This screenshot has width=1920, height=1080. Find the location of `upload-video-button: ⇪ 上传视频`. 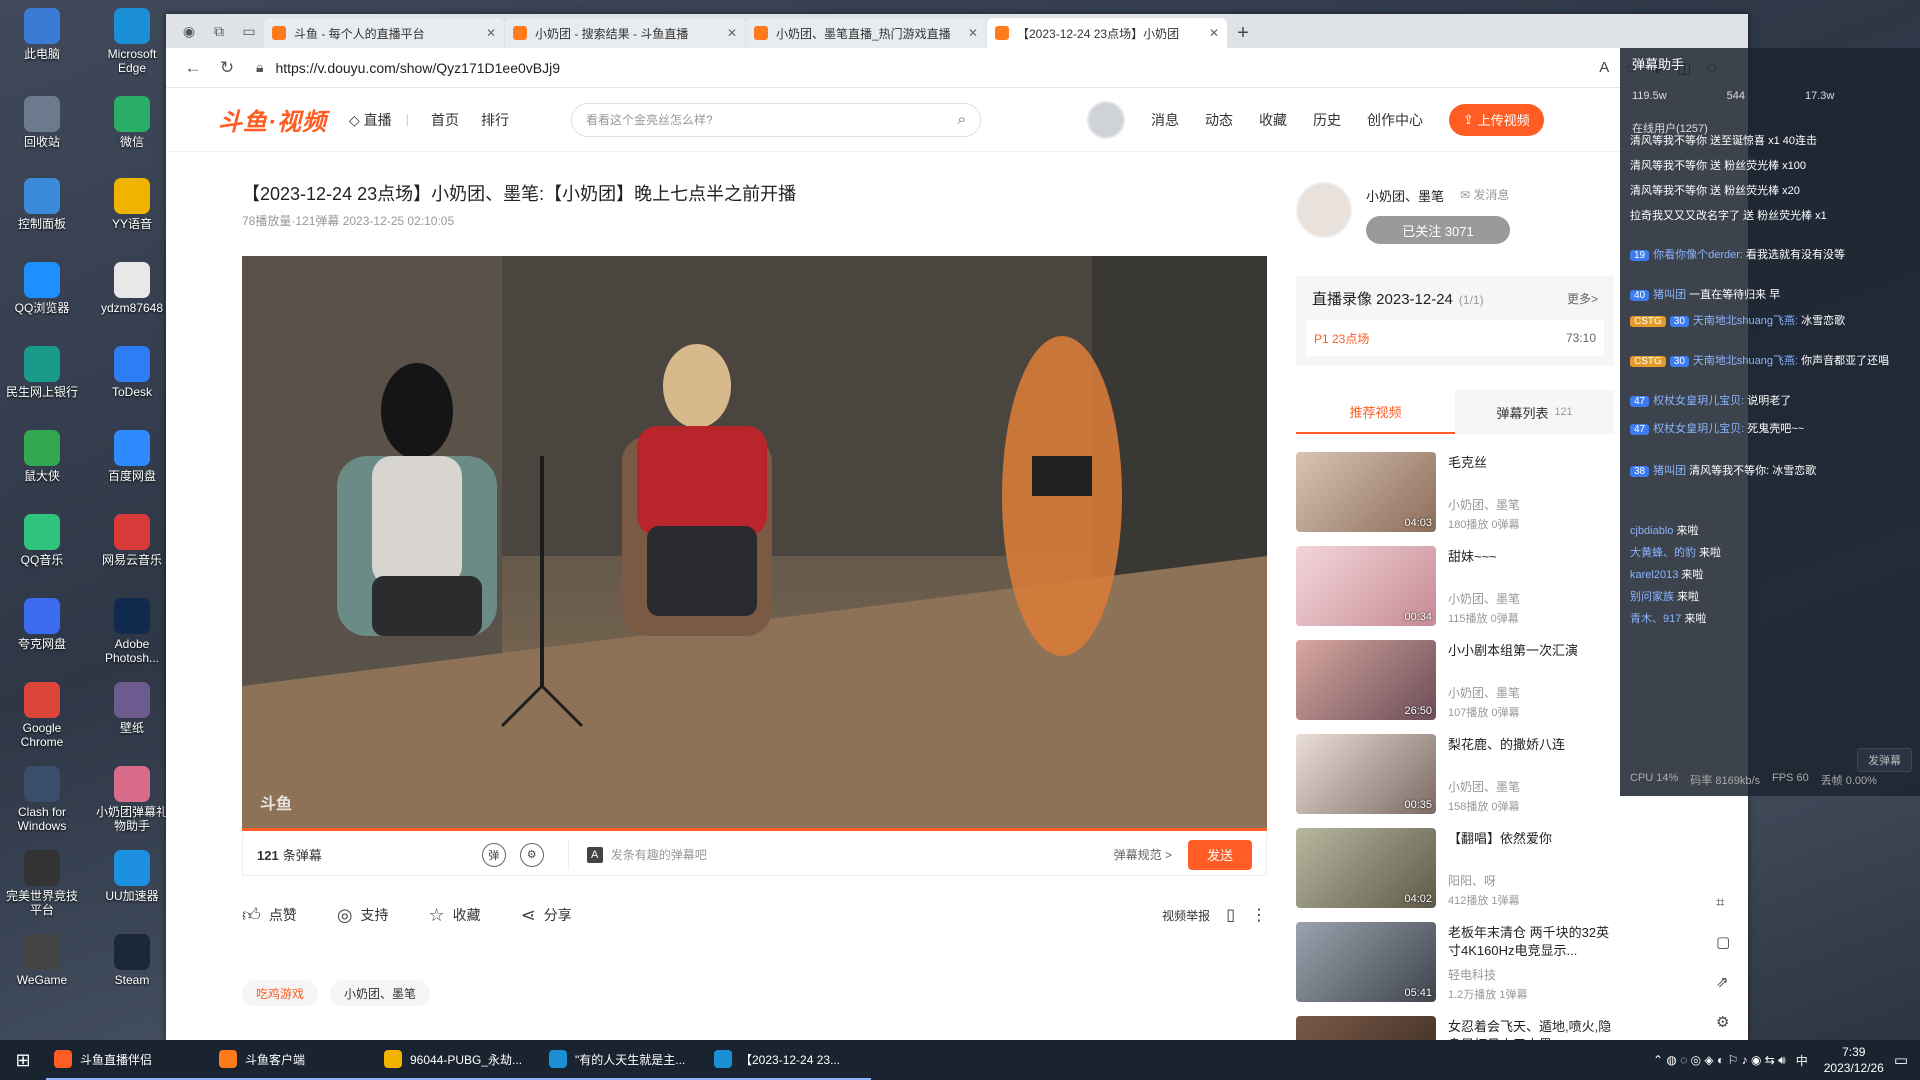

upload-video-button: ⇪ 上传视频 is located at coordinates (1496, 119).